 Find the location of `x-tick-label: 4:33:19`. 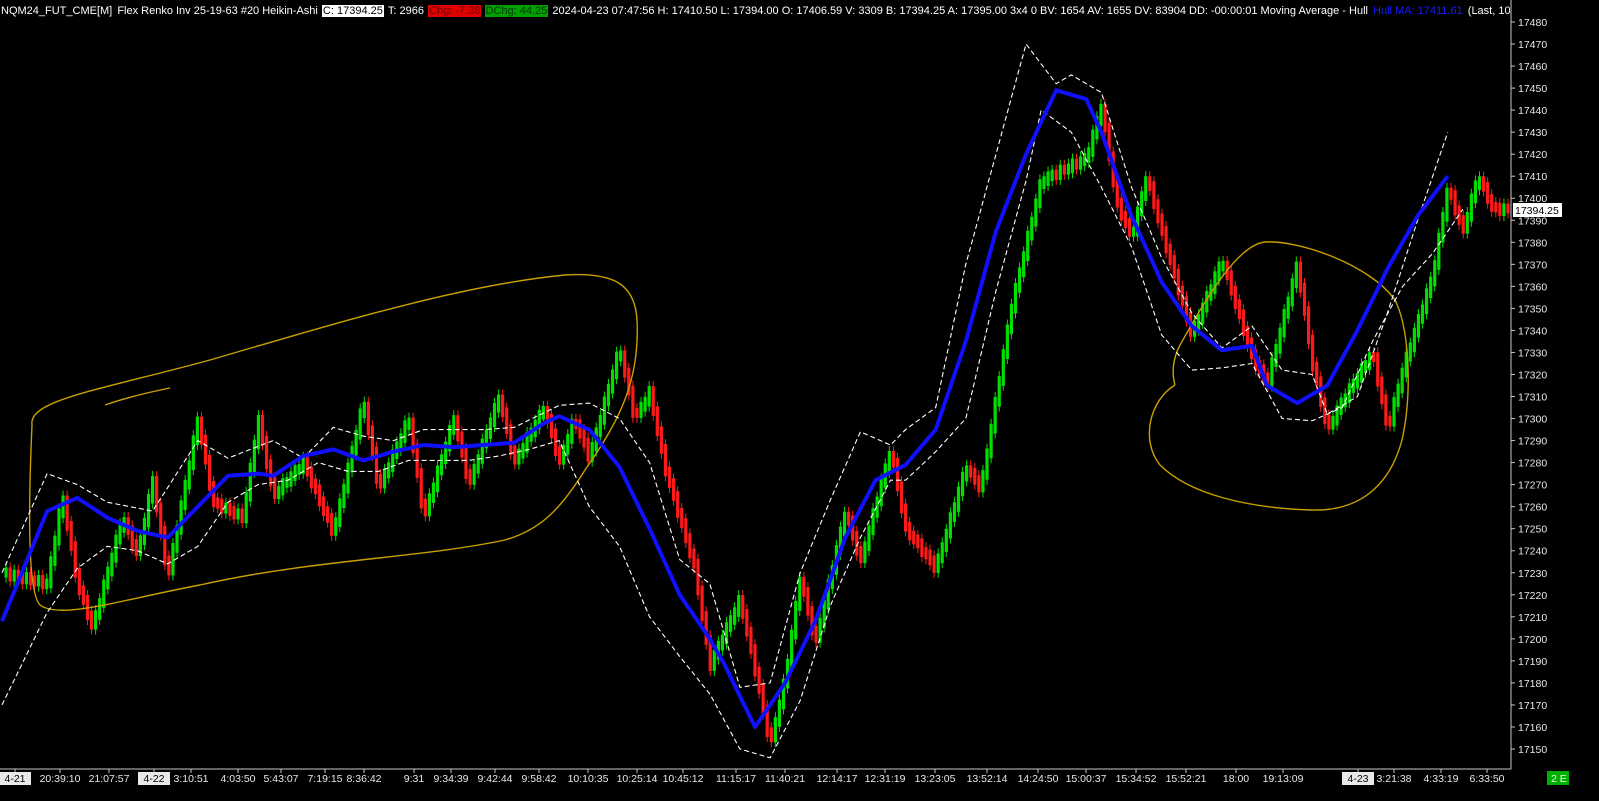

x-tick-label: 4:33:19 is located at coordinates (1440, 779).